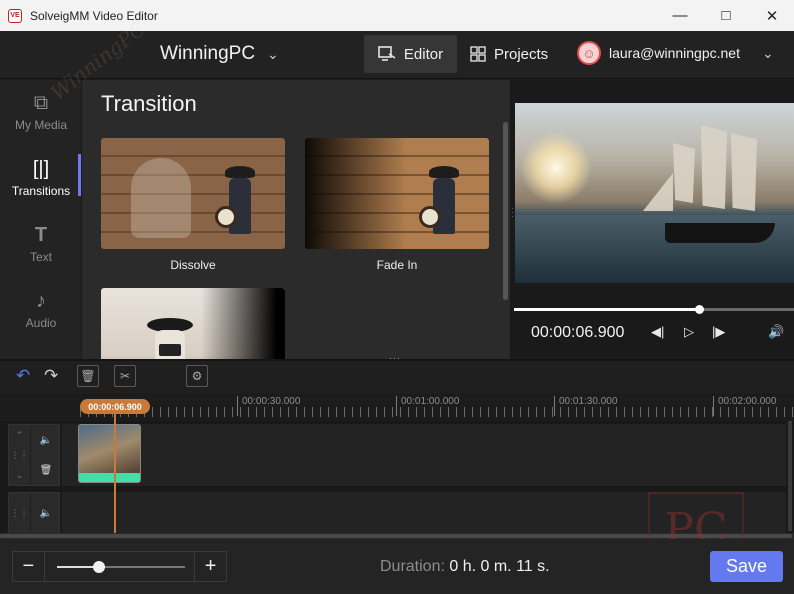  I want to click on ghost-overlay, so click(161, 198).